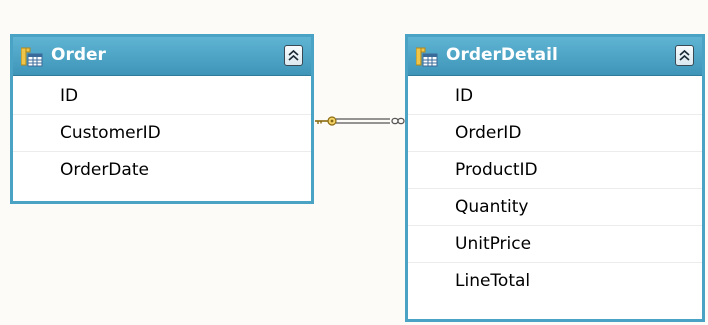  Describe the element at coordinates (162, 56) in the screenshot. I see `table-header: Order` at that location.